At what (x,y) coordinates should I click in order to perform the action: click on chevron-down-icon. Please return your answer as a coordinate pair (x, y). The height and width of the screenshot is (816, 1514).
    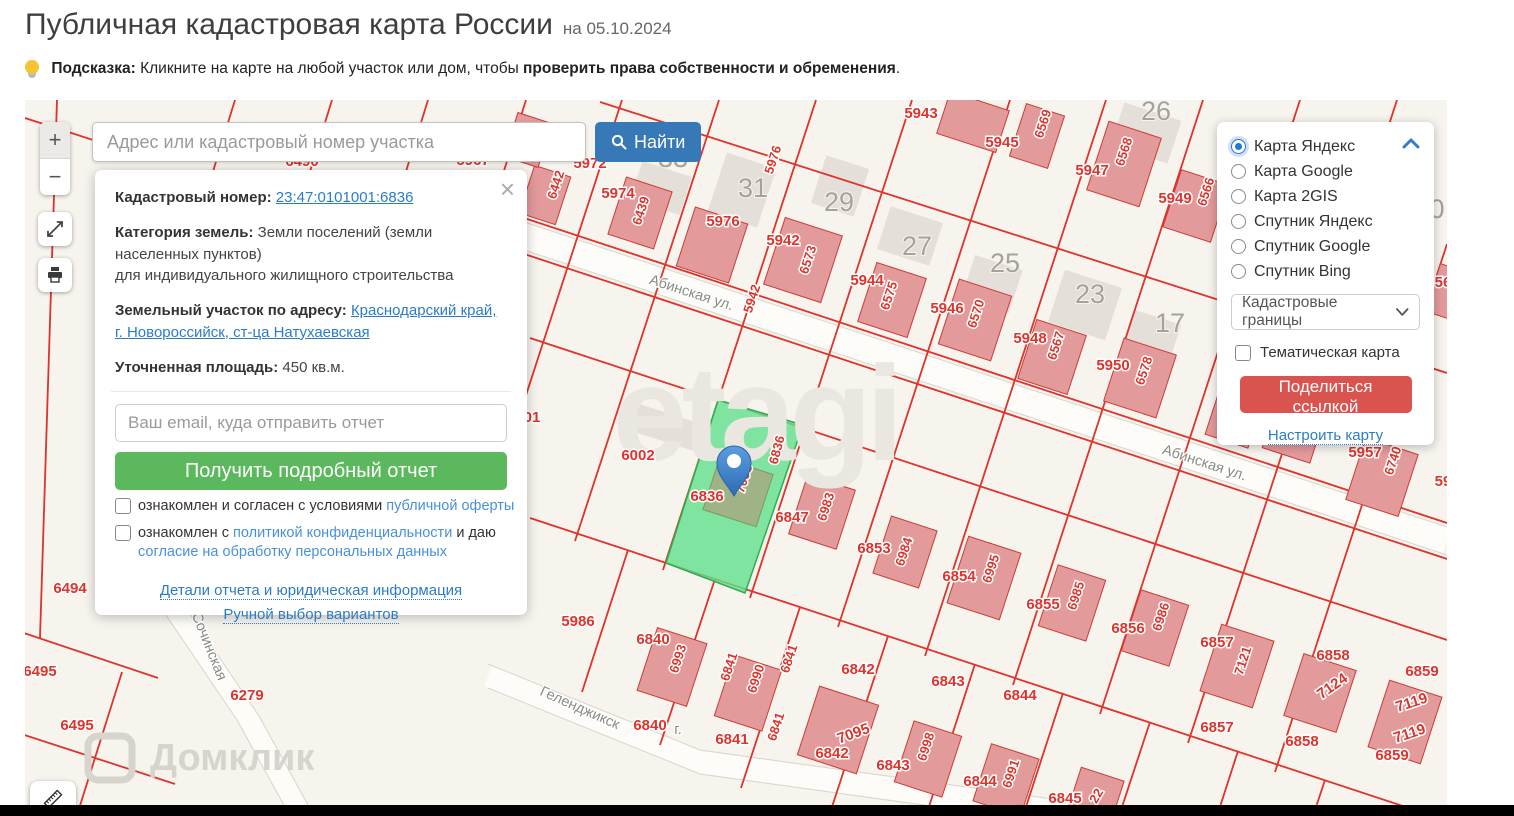
    Looking at the image, I should click on (1402, 312).